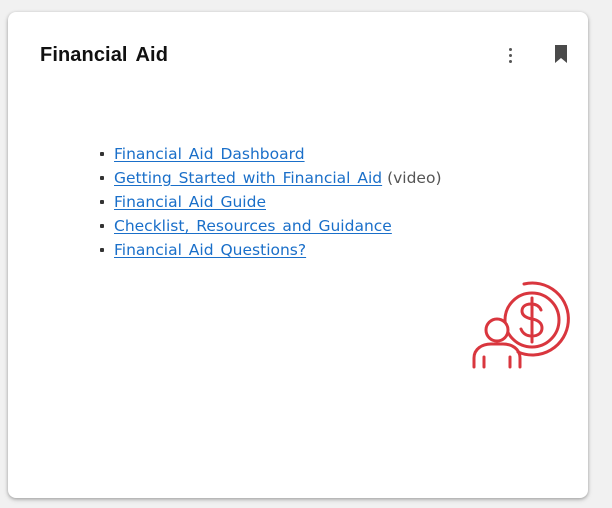 This screenshot has height=508, width=612. I want to click on kebab-menu-icon, so click(510, 49).